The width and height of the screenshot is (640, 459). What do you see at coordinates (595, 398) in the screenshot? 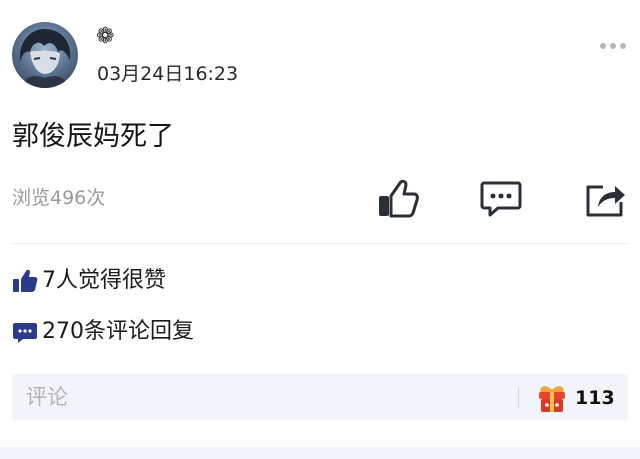
I see `gift-count: 113` at bounding box center [595, 398].